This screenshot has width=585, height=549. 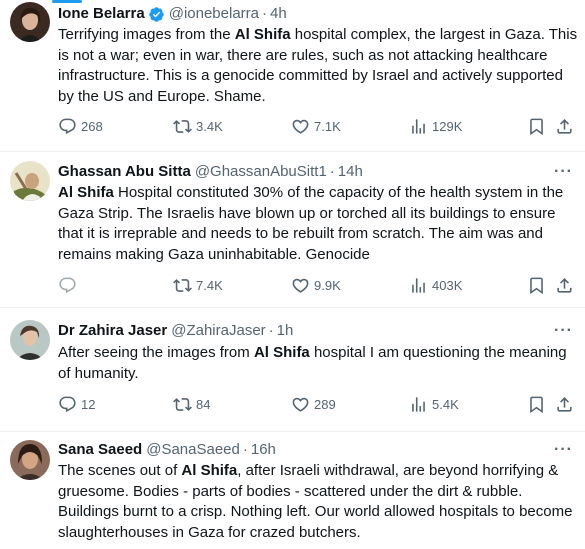 What do you see at coordinates (327, 126) in the screenshot?
I see `like-count: 7.1K` at bounding box center [327, 126].